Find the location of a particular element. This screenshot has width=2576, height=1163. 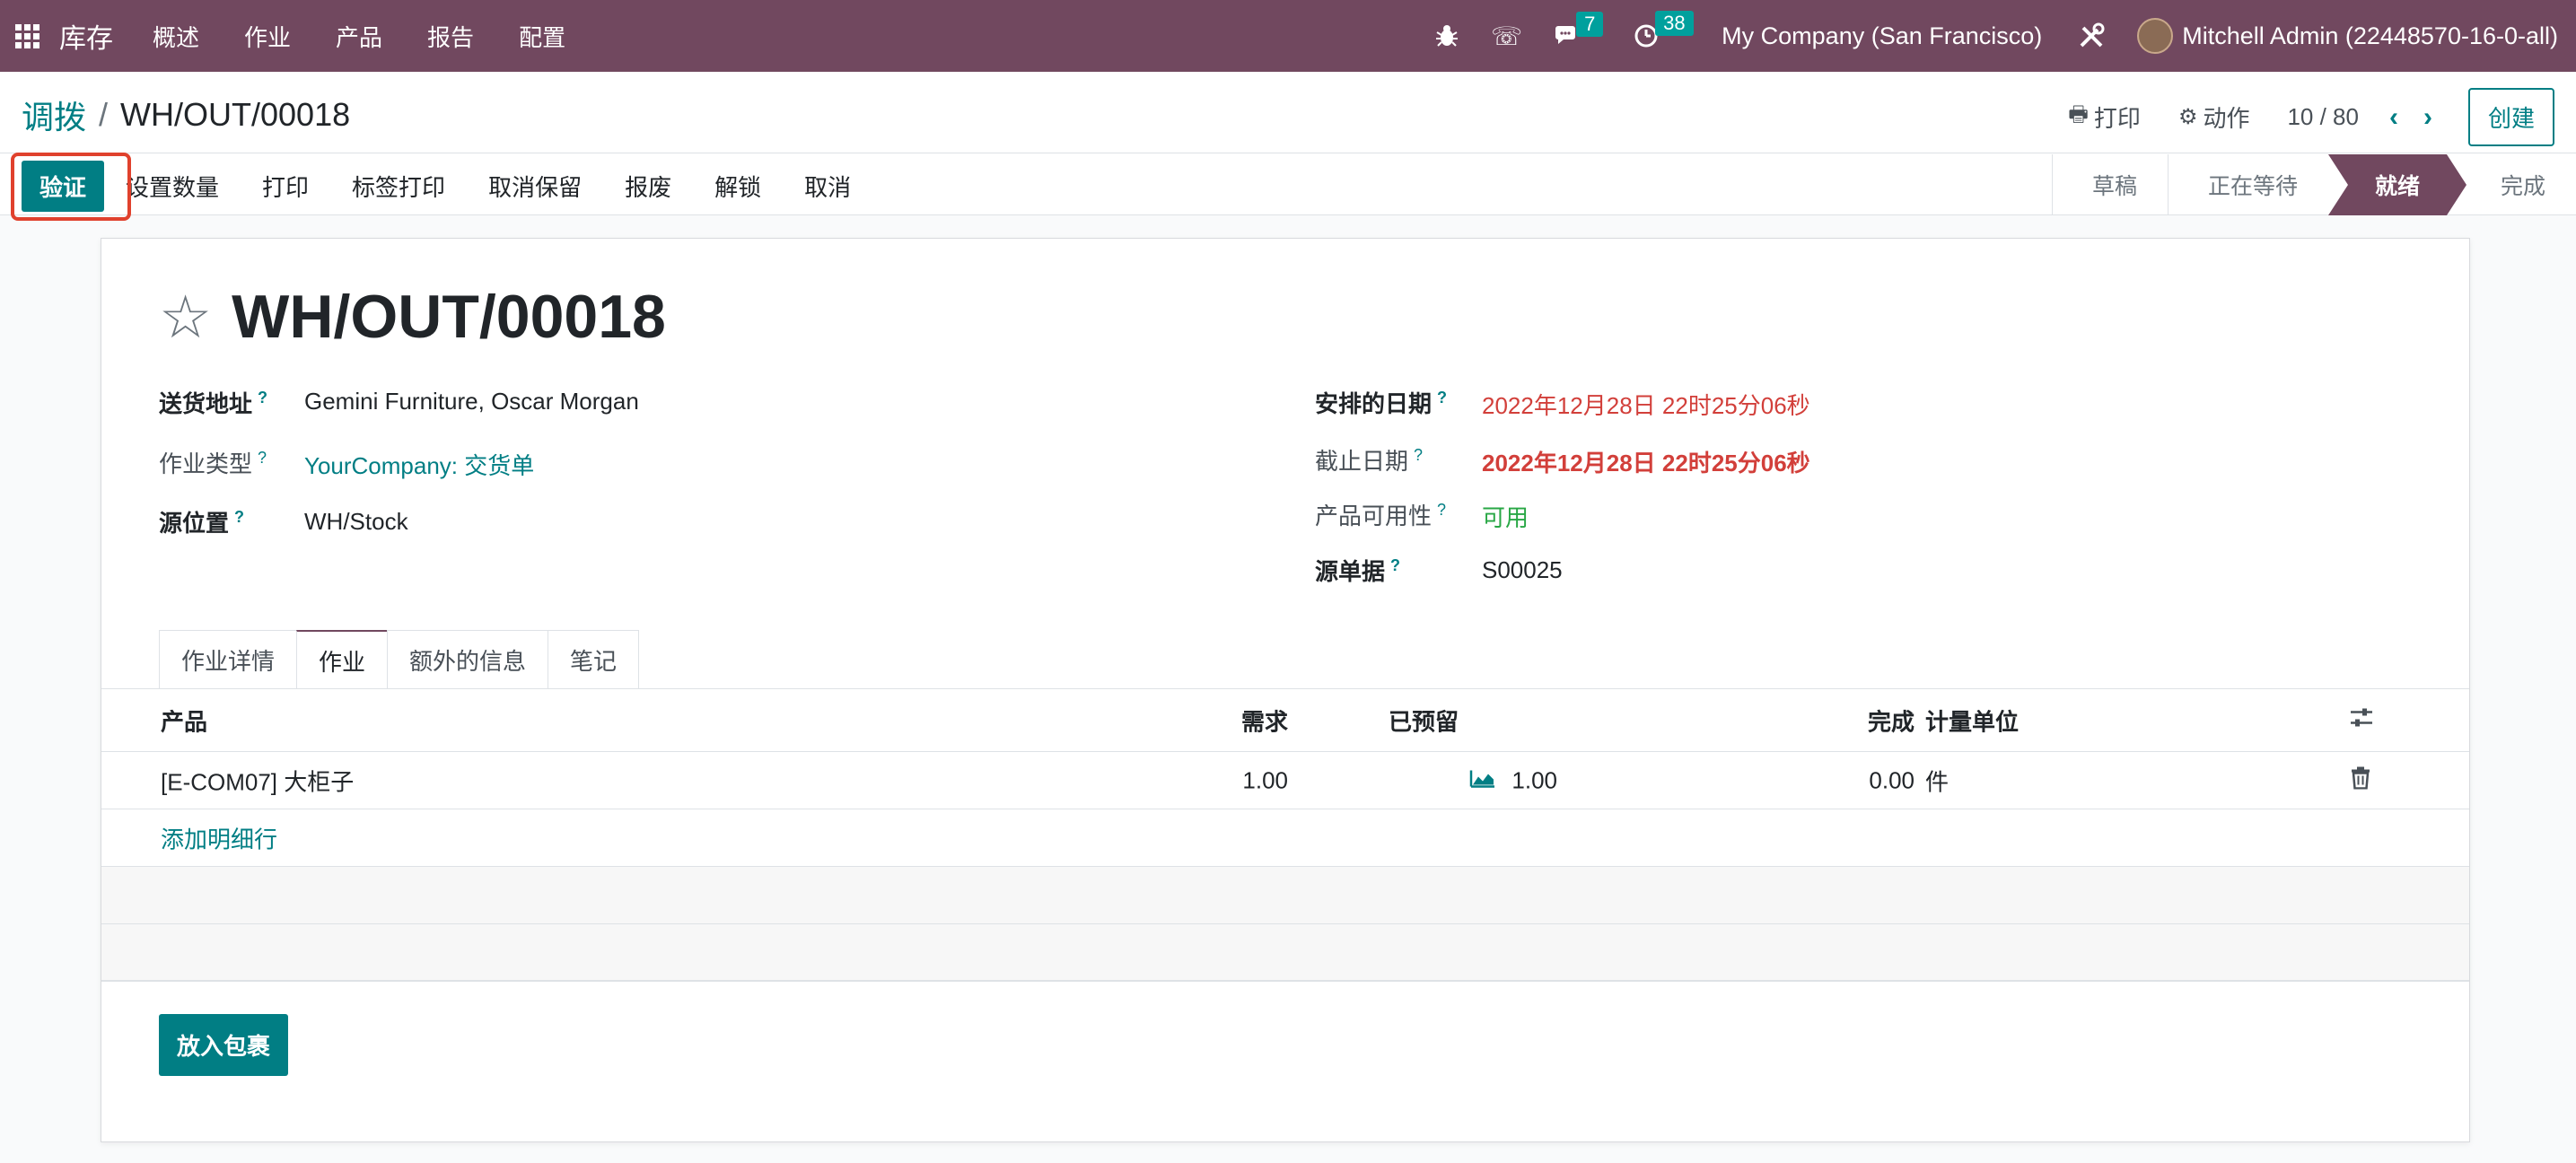

row-uom: 件 is located at coordinates (1937, 780).